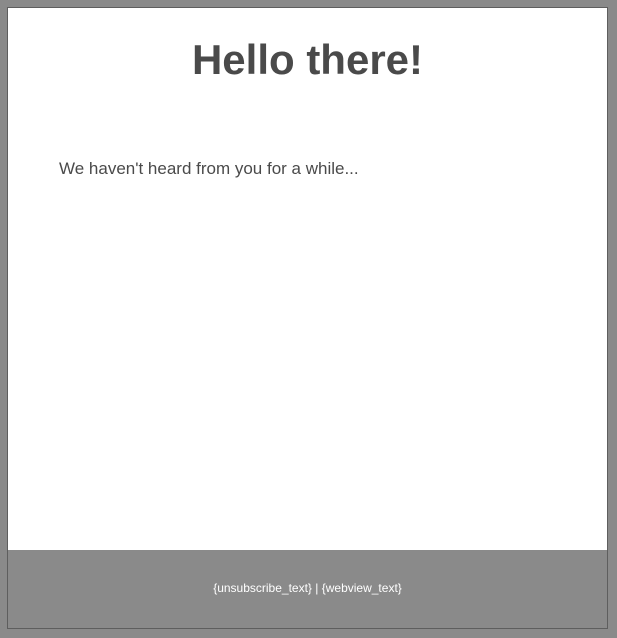 The height and width of the screenshot is (638, 617). Describe the element at coordinates (262, 588) in the screenshot. I see `unsubscribe-link: {unsubscribe_text}` at that location.